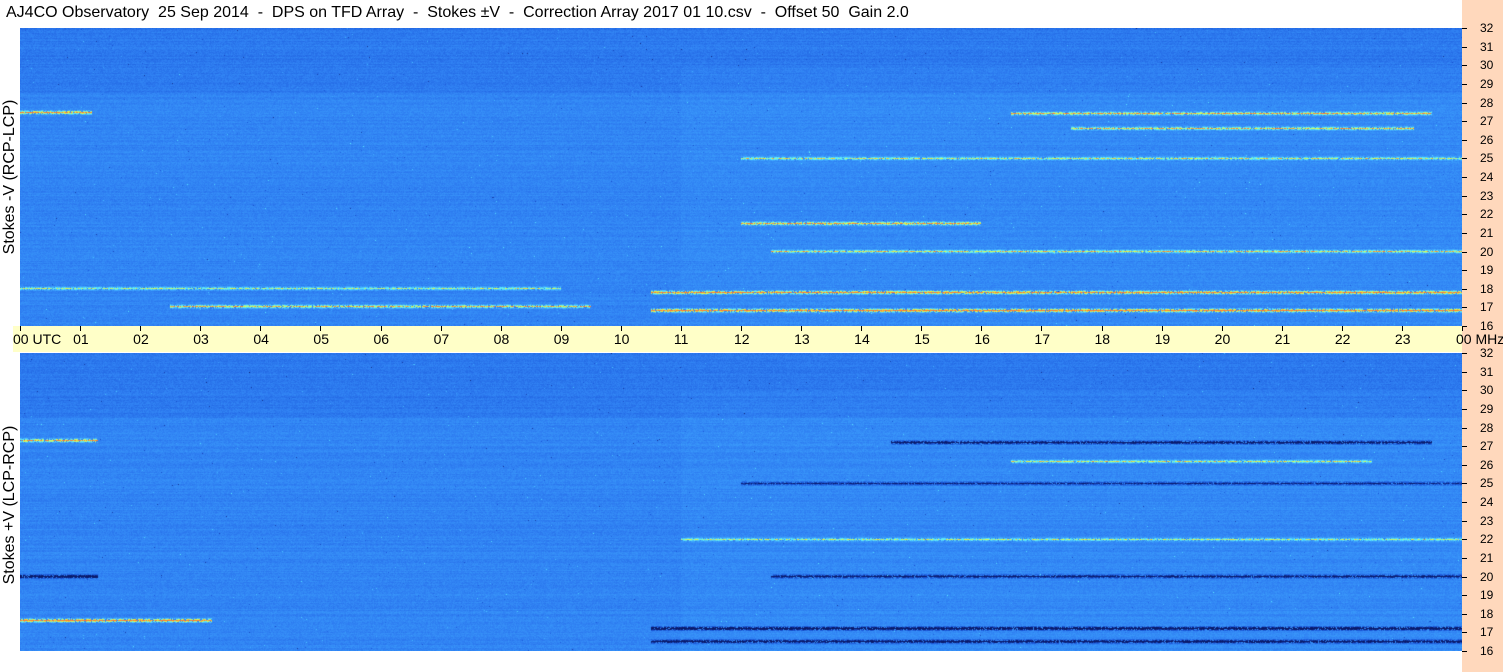  I want to click on time-label: 11, so click(681, 339).